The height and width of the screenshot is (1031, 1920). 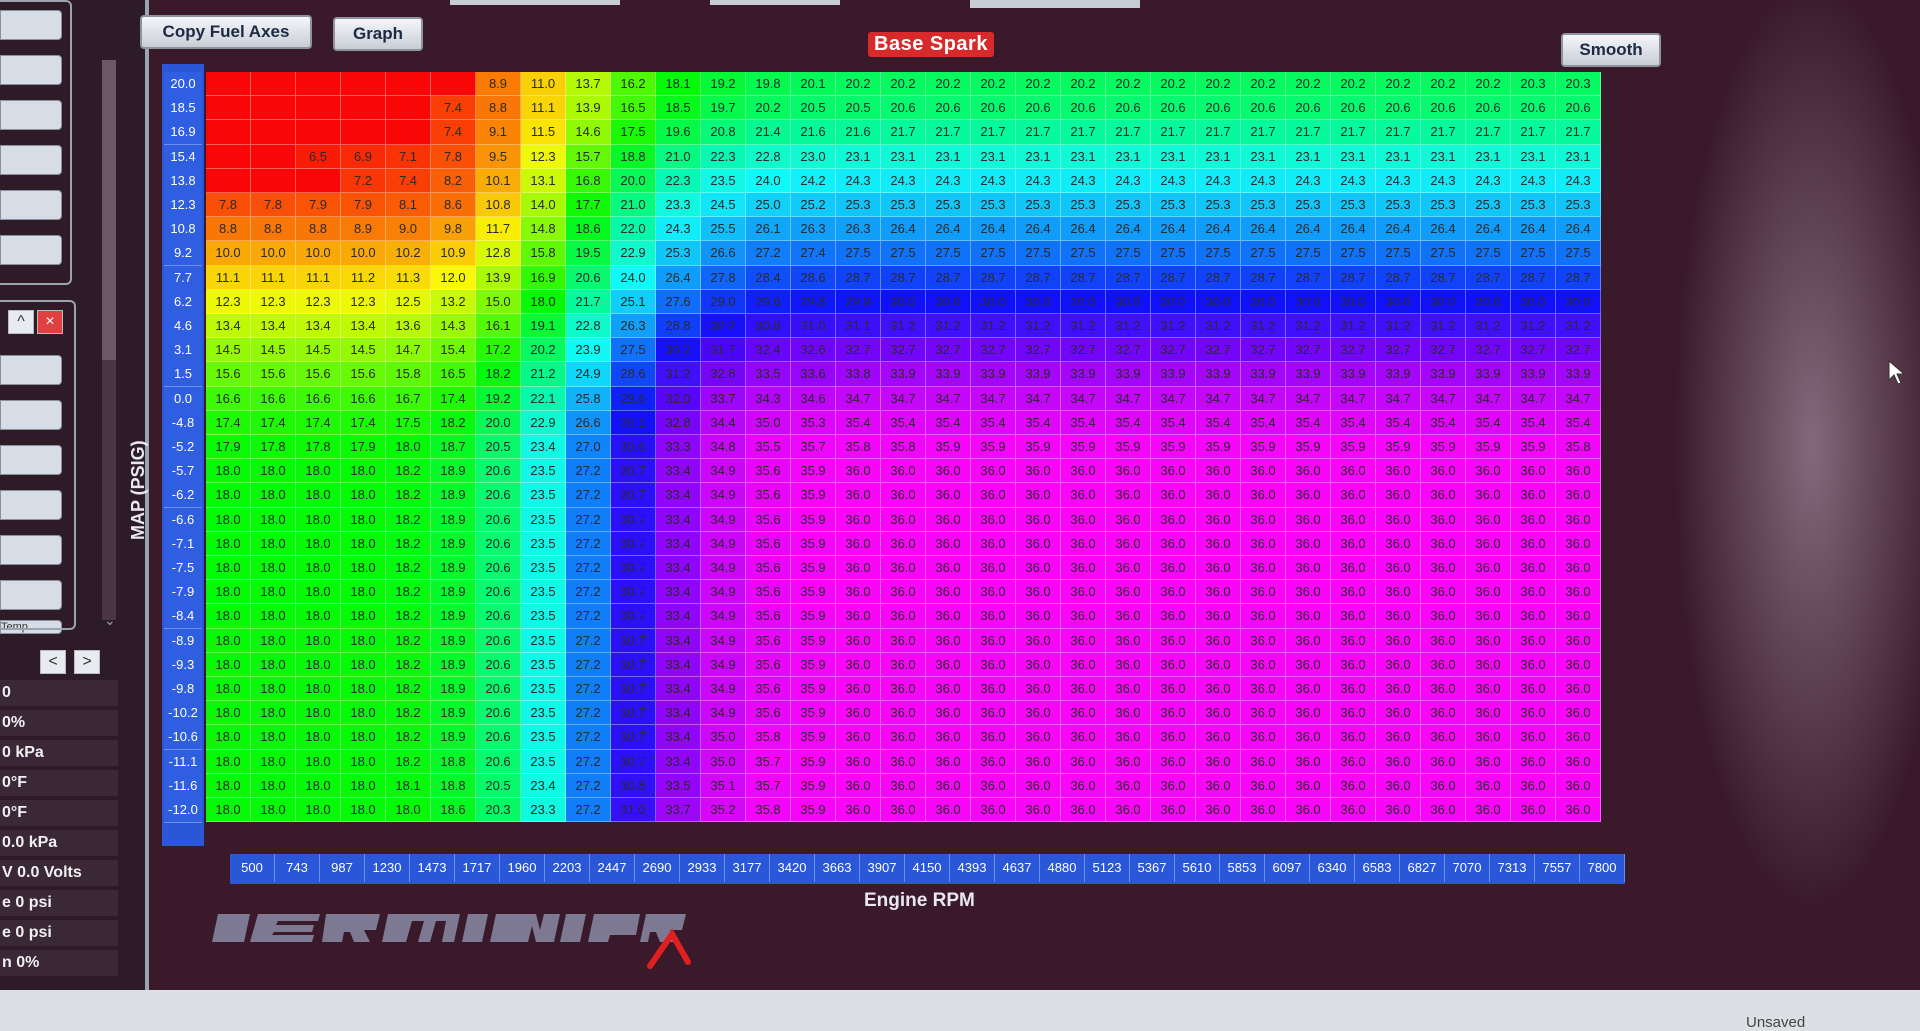 What do you see at coordinates (363, 277) in the screenshot?
I see `table-cell: 11.2` at bounding box center [363, 277].